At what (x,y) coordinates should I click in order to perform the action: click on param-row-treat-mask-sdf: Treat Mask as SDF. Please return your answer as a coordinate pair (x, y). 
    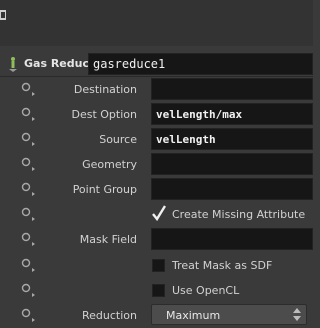
    Looking at the image, I should click on (156, 265).